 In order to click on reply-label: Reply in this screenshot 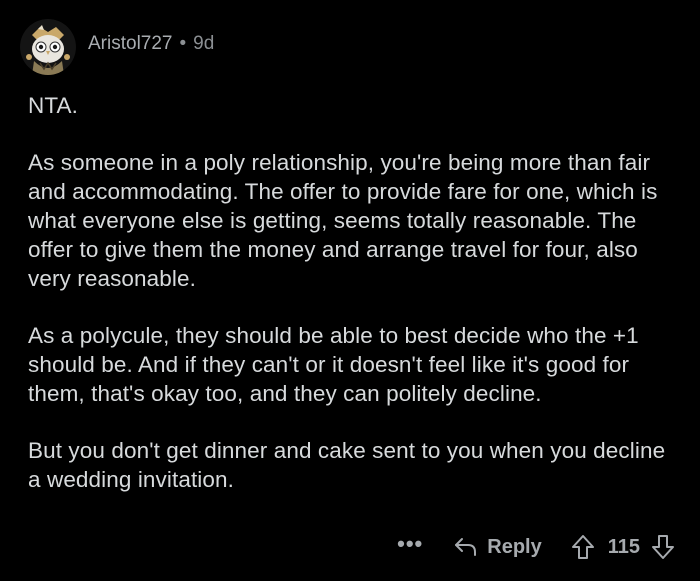, I will do `click(514, 546)`.